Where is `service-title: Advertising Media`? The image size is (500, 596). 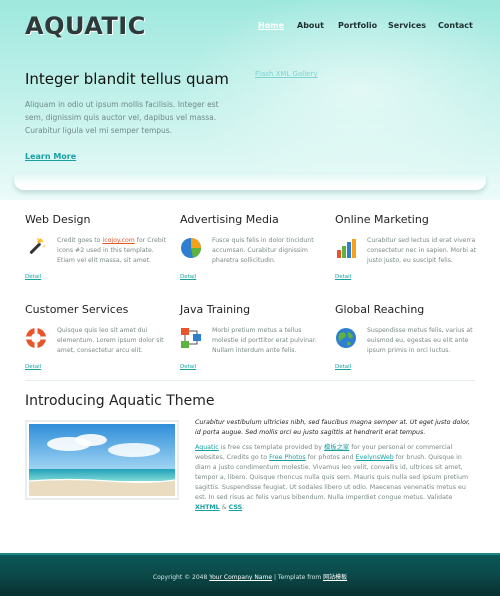
service-title: Advertising Media is located at coordinates (229, 219).